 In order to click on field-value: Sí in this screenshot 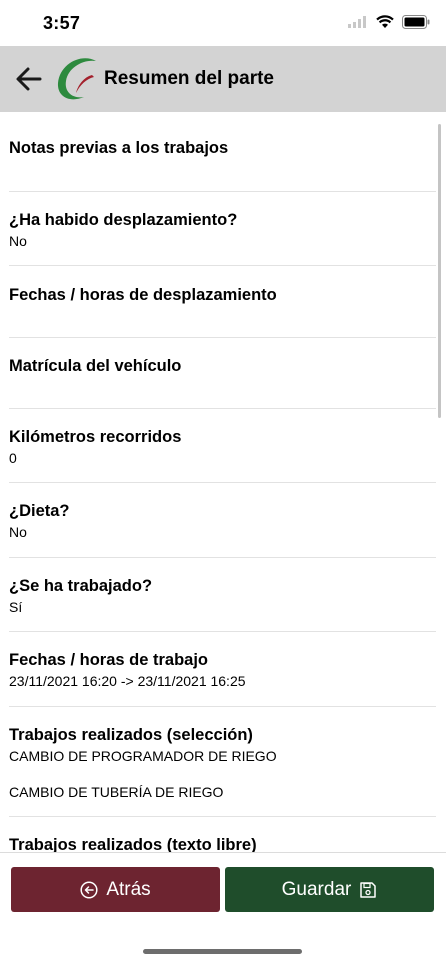, I will do `click(16, 607)`.